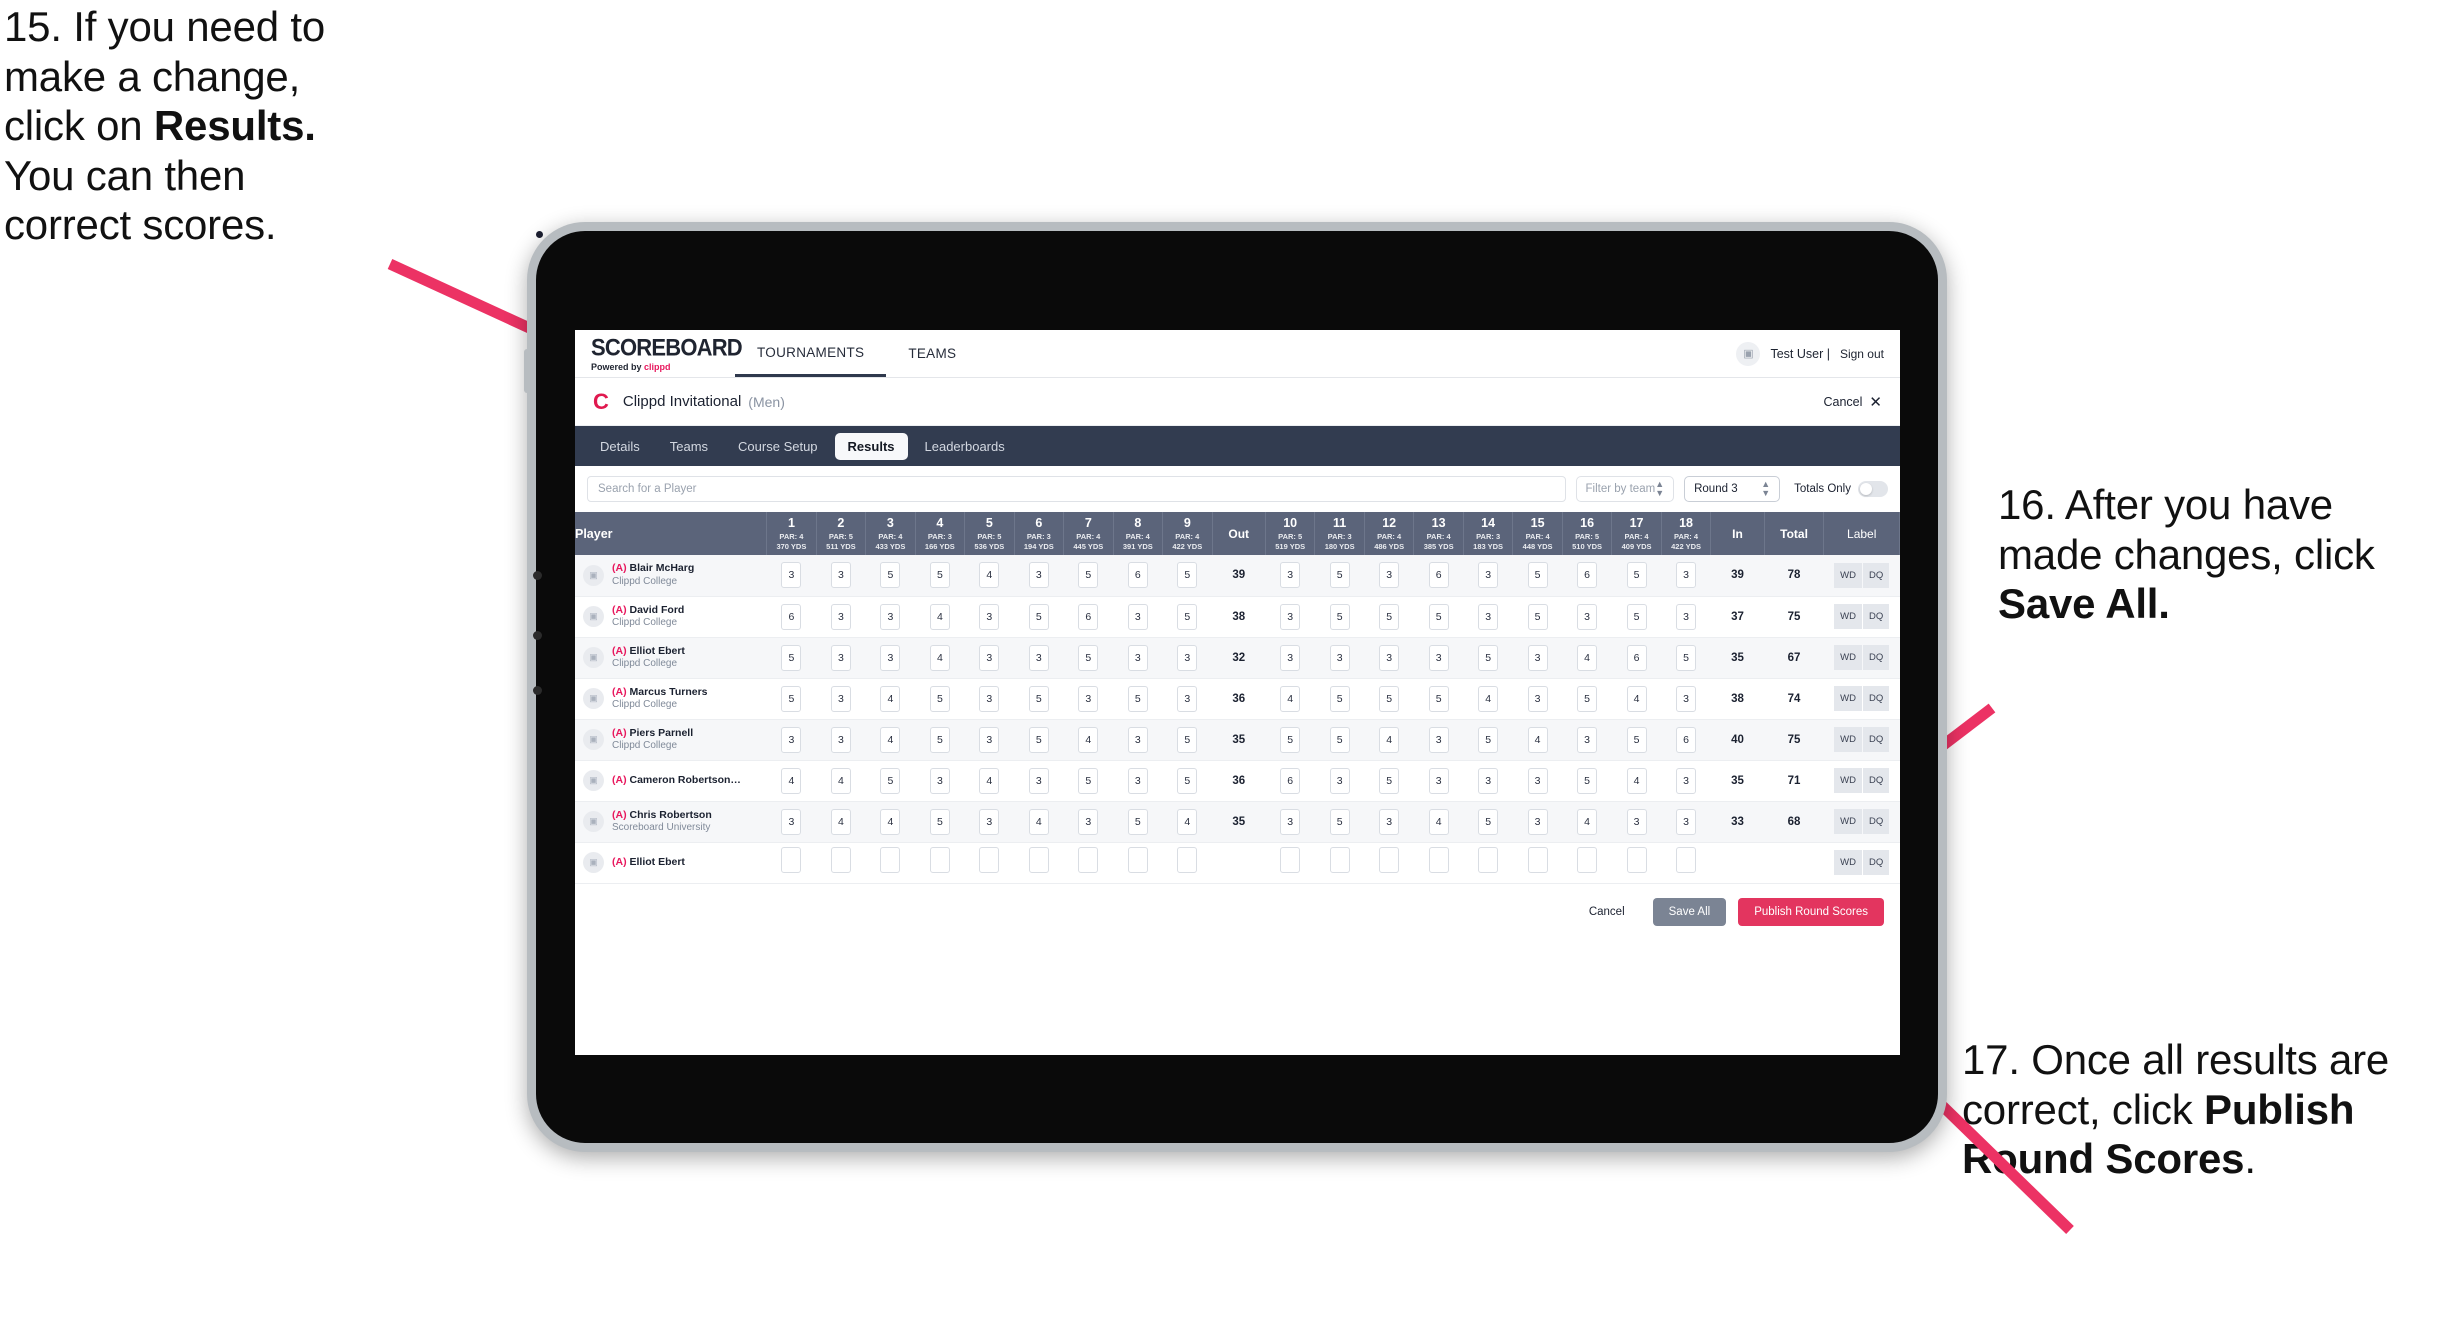  I want to click on score-hole-6: 5, so click(1039, 617).